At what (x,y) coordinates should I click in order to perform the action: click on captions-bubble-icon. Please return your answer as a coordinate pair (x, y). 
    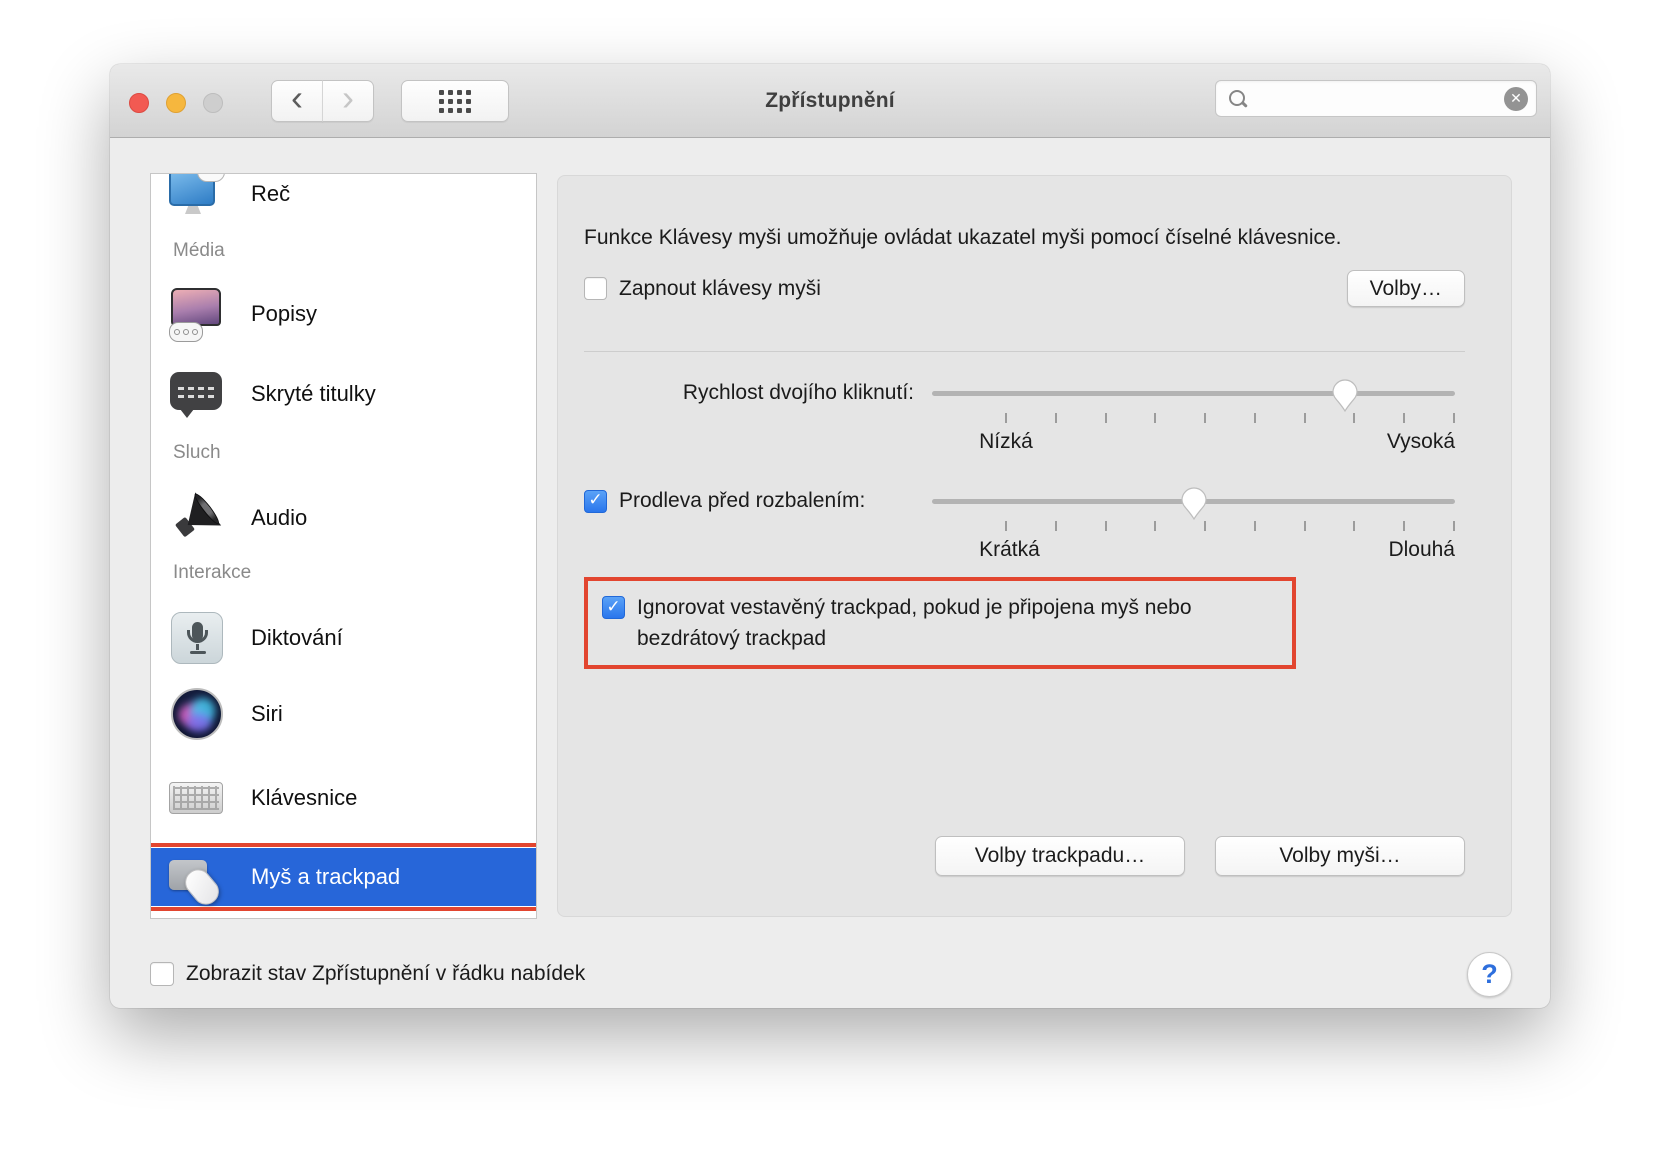
    Looking at the image, I should click on (197, 394).